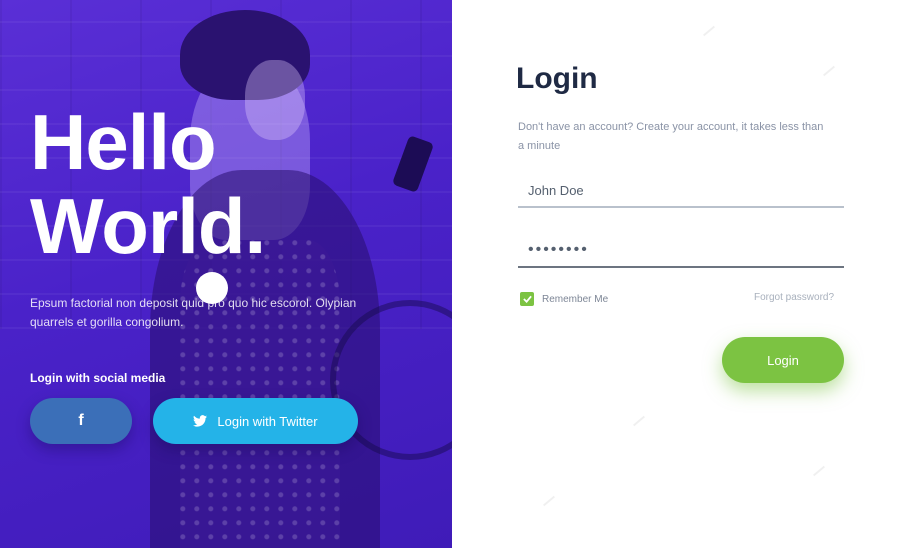 This screenshot has height=548, width=906. I want to click on login-title: Login, so click(557, 78).